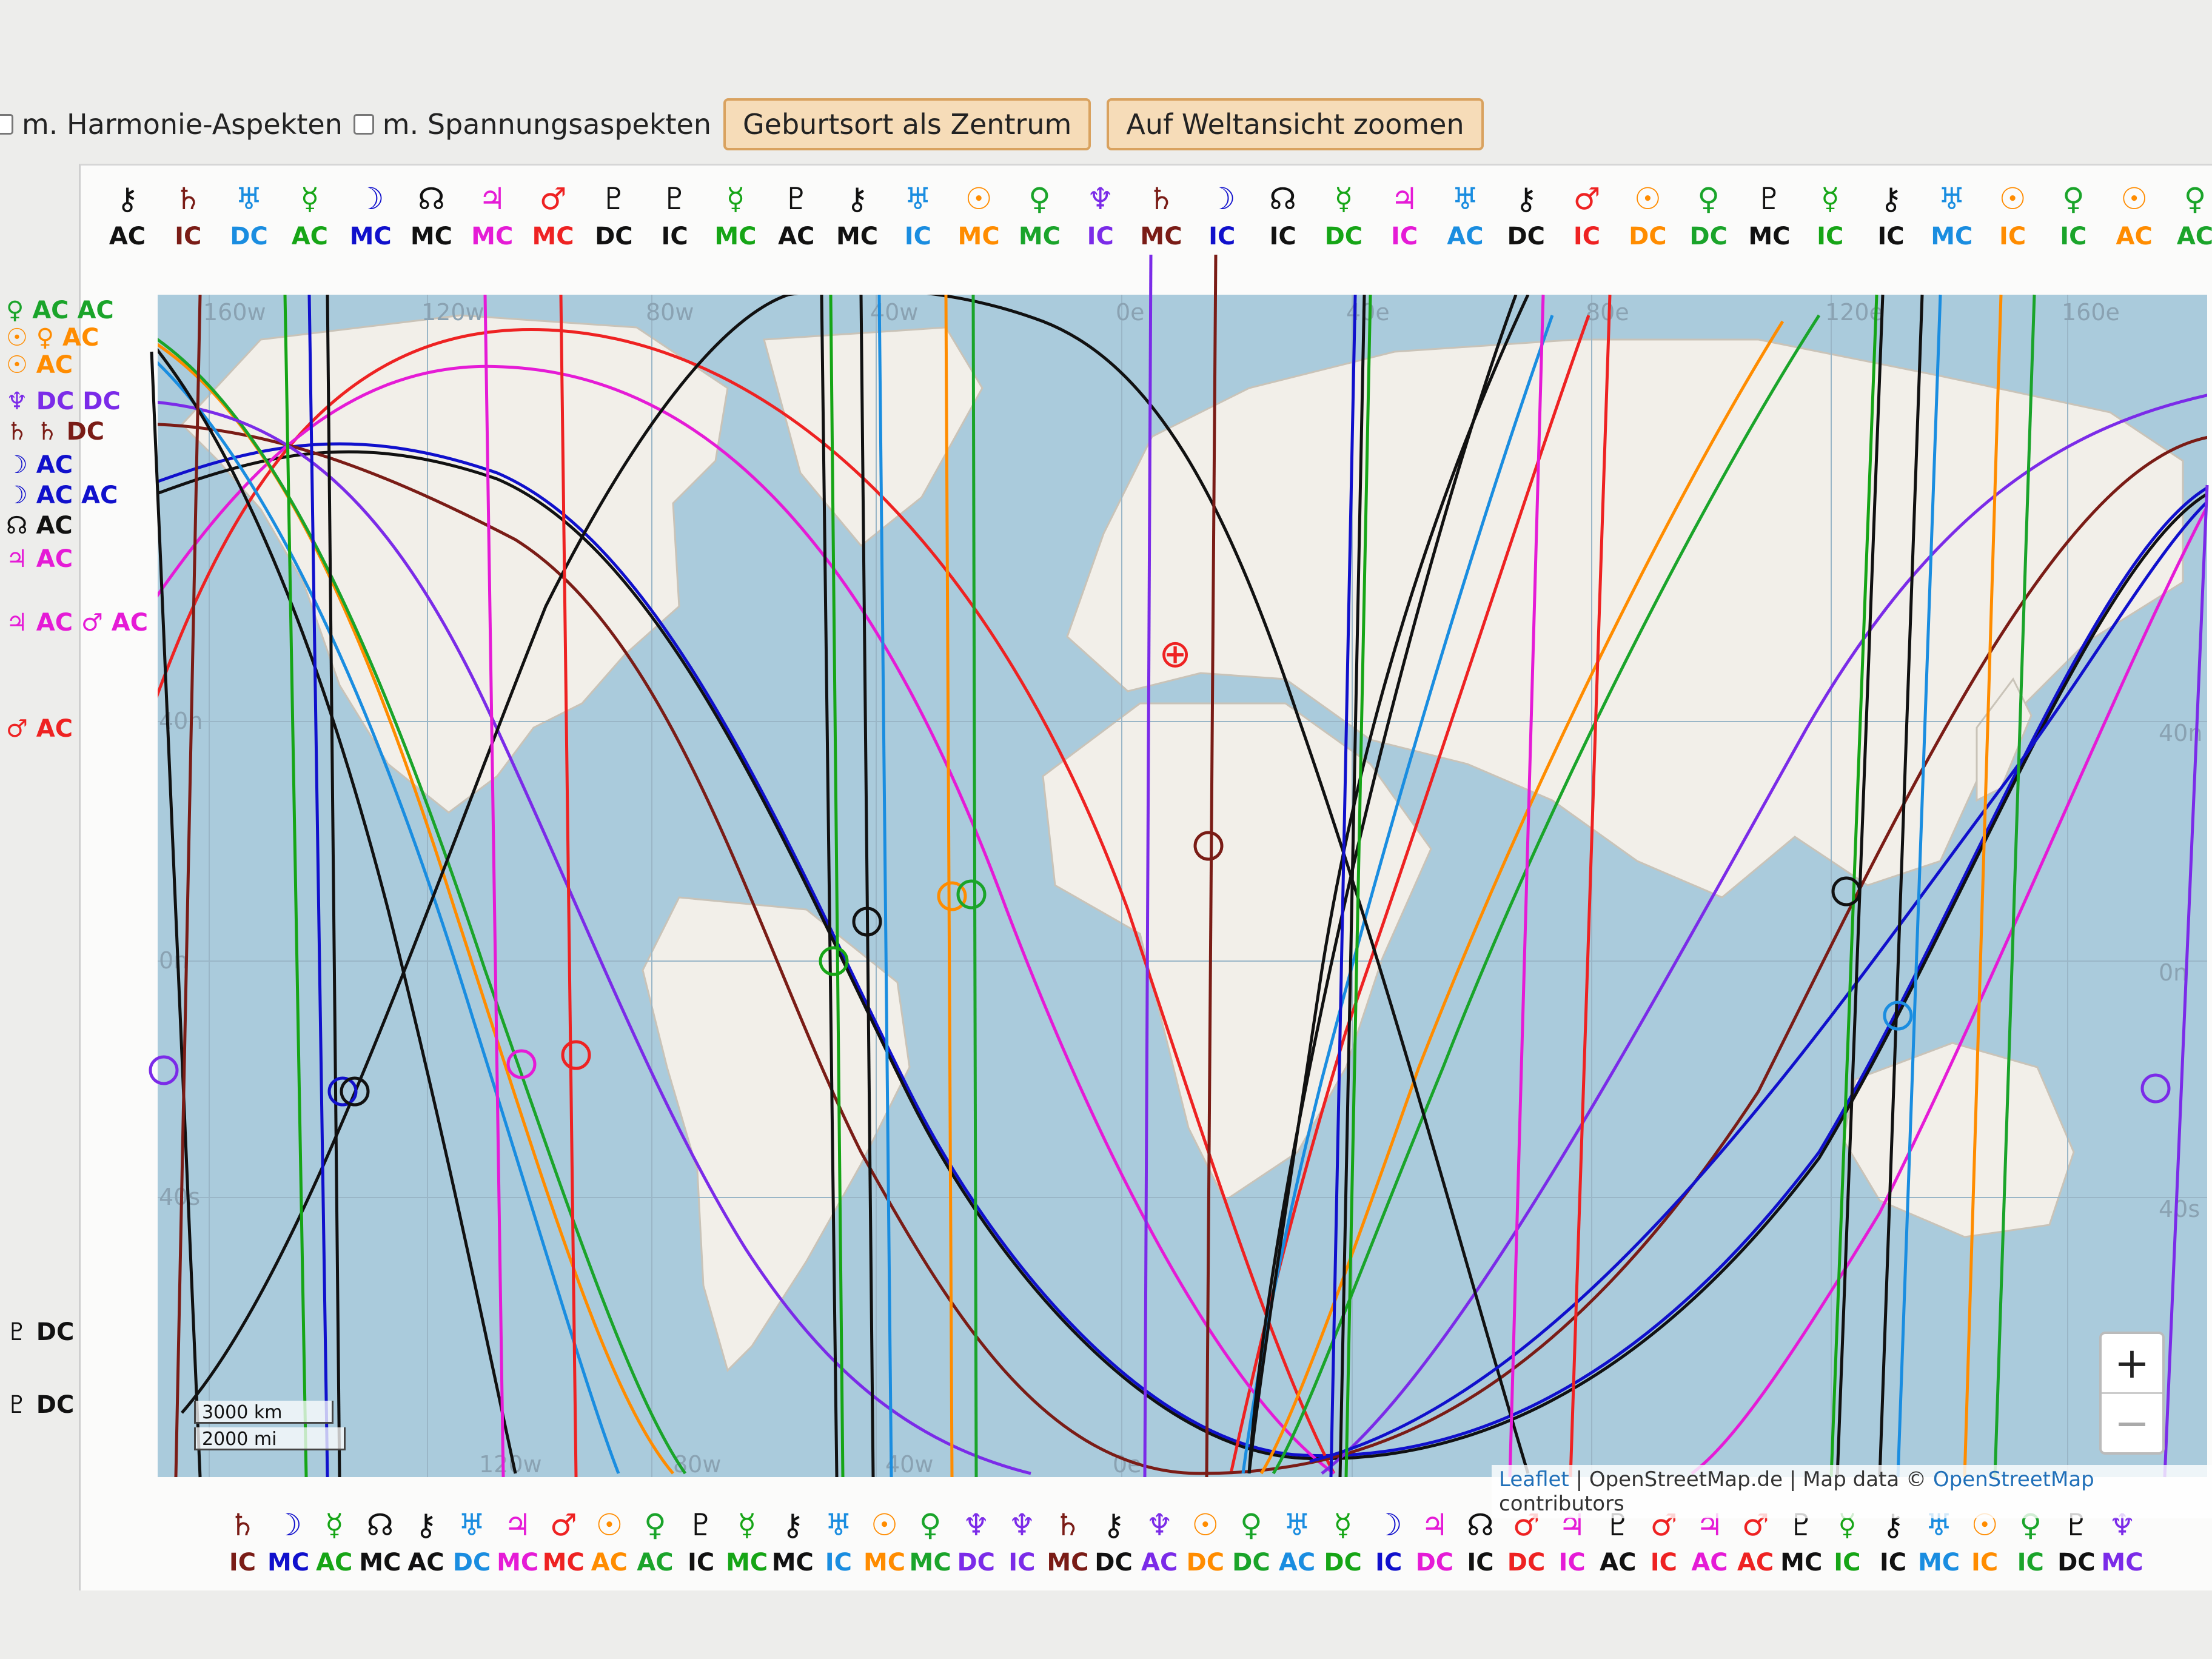  Describe the element at coordinates (517, 1563) in the screenshot. I see `bottom-label-angle-6: MC` at that location.